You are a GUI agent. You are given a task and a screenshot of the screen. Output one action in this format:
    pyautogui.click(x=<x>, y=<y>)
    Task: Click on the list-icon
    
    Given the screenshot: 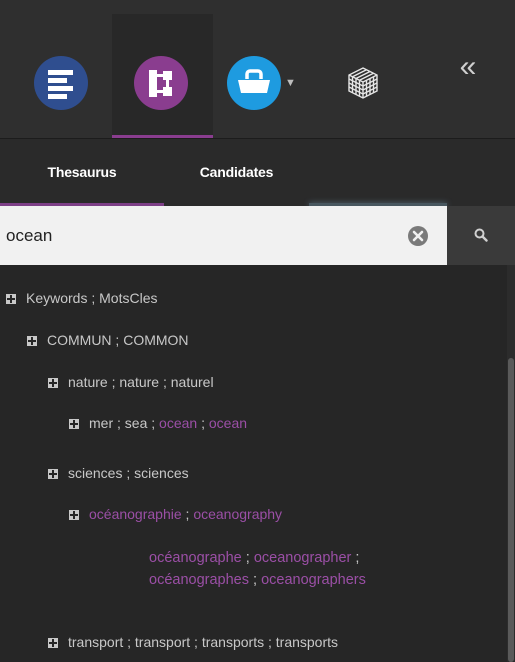 What is the action you would take?
    pyautogui.click(x=61, y=83)
    